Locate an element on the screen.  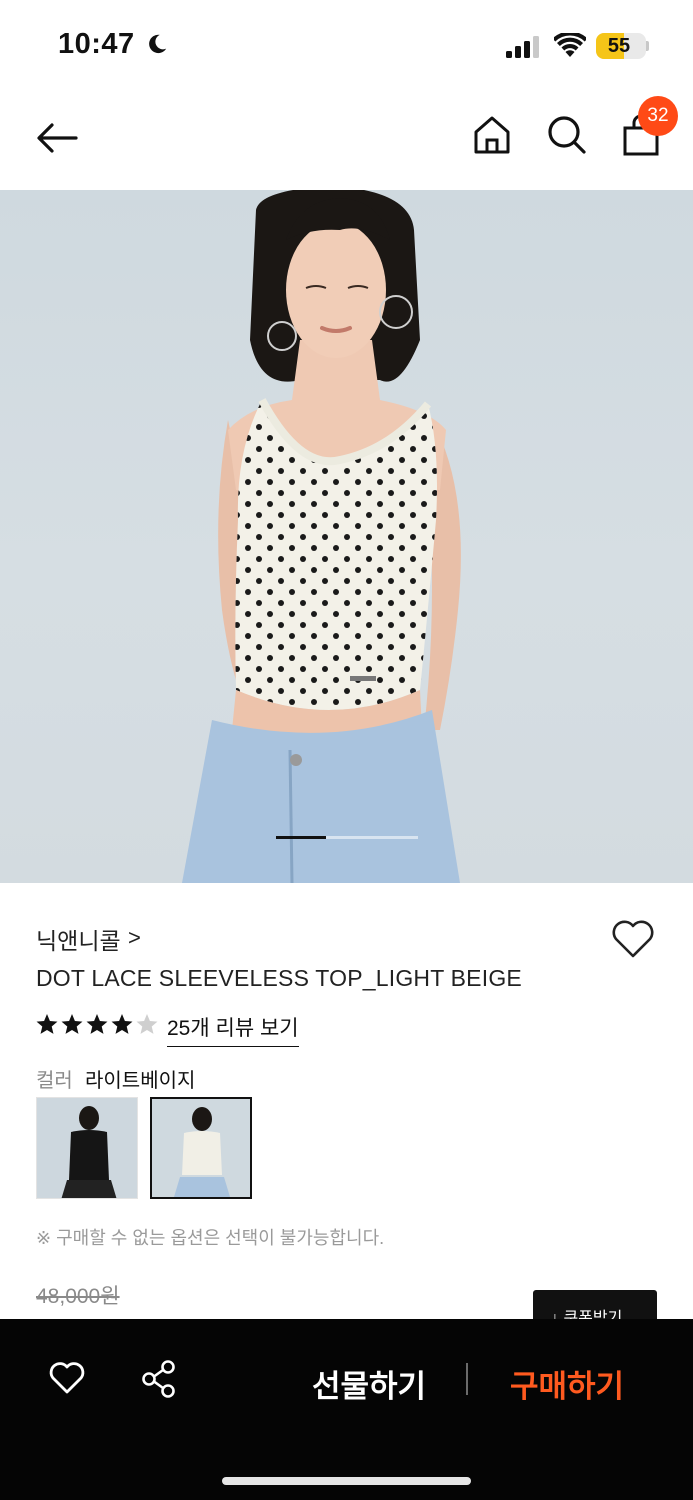
product-title: DOT LACE SLEEVELESS TOP_LIGHT BEIGE is located at coordinates (279, 978).